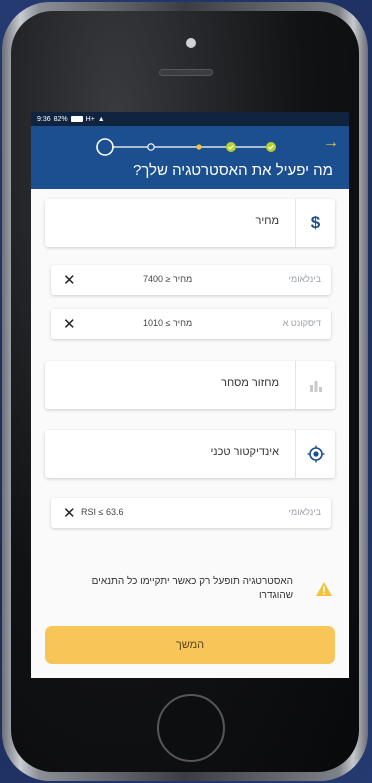 The width and height of the screenshot is (372, 783). Describe the element at coordinates (191, 43) in the screenshot. I see `front-camera` at that location.